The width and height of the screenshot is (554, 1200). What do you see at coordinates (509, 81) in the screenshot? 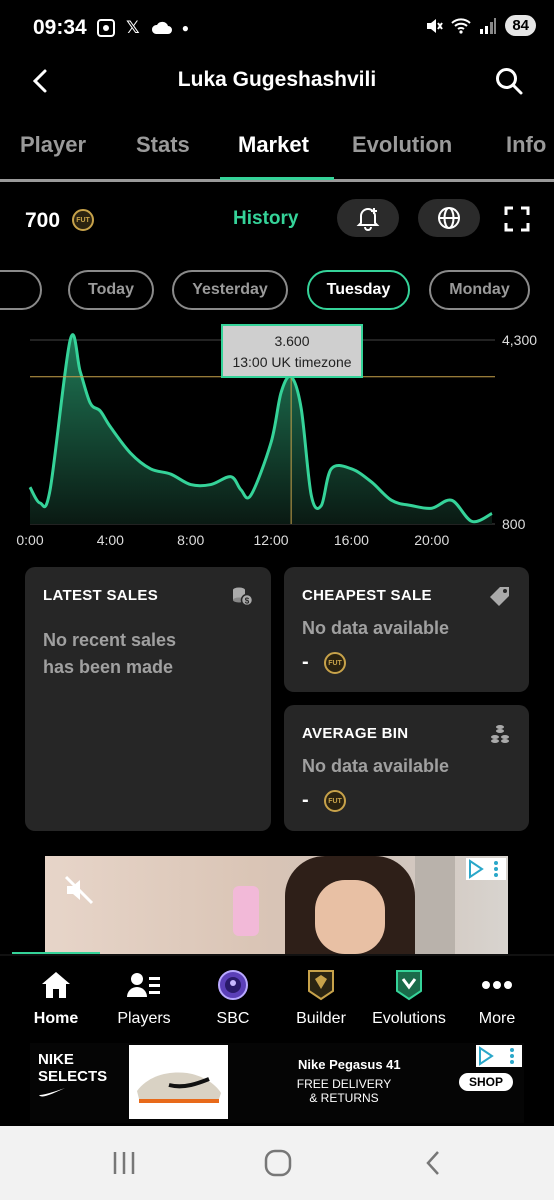
I see `search-icon` at bounding box center [509, 81].